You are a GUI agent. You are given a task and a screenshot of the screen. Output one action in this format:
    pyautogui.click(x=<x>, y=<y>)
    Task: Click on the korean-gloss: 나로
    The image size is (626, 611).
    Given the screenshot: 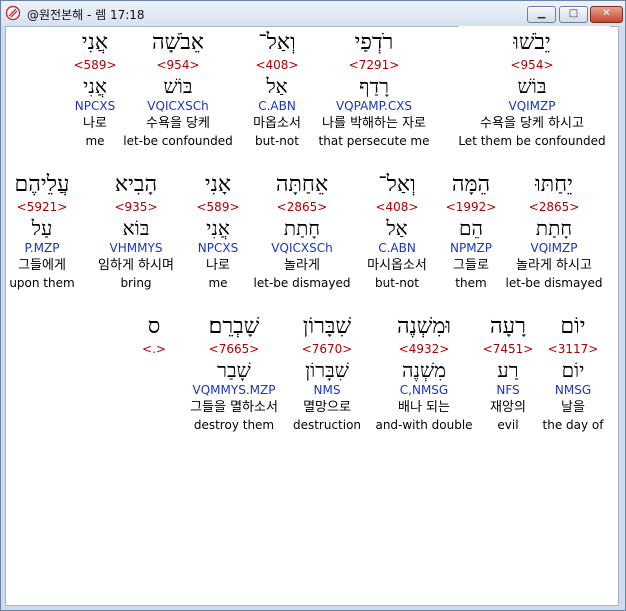 What is the action you would take?
    pyautogui.click(x=95, y=123)
    